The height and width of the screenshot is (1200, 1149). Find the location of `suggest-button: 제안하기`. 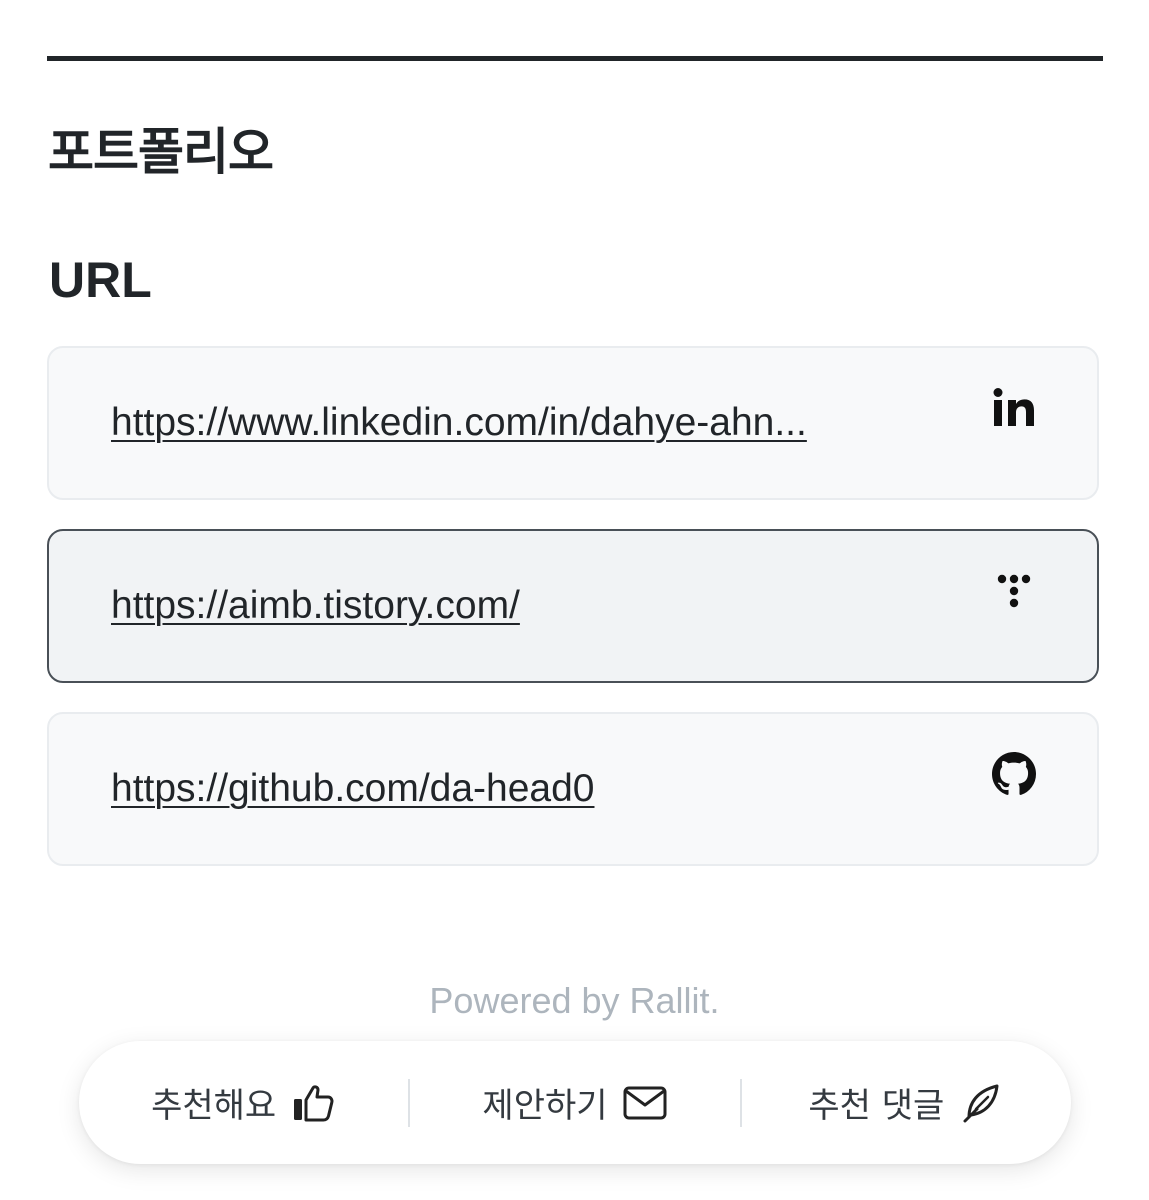

suggest-button: 제안하기 is located at coordinates (574, 1102).